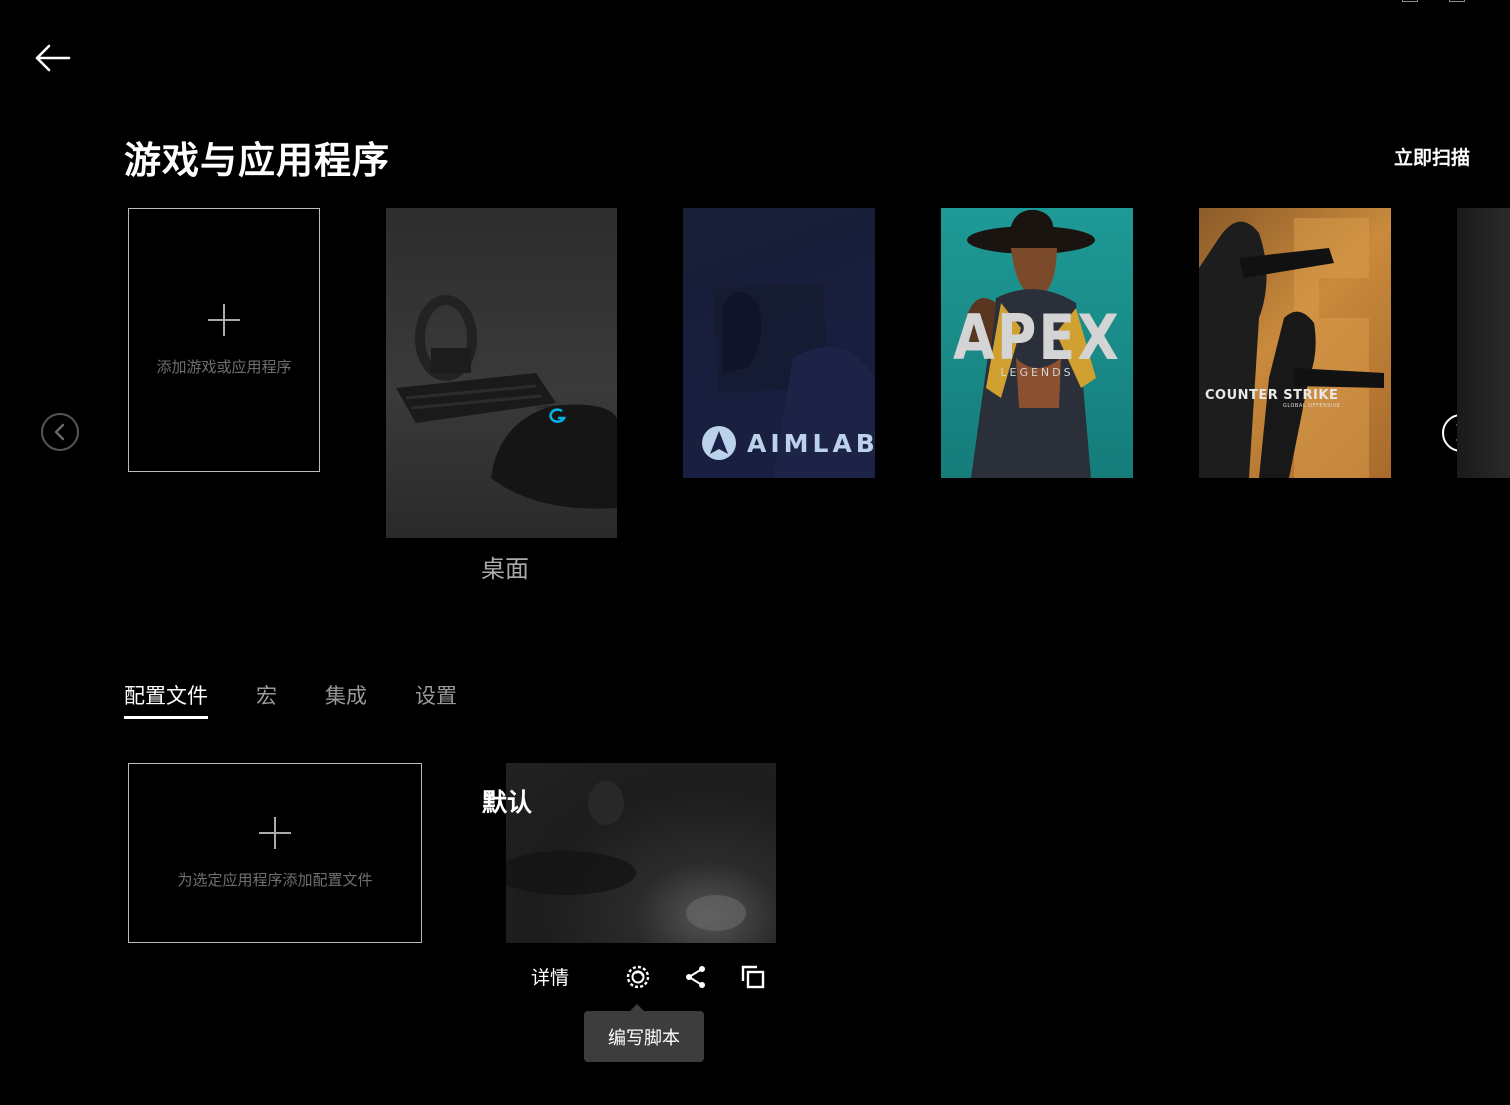 This screenshot has height=1105, width=1510. I want to click on maximize-window-button, so click(1457, 1).